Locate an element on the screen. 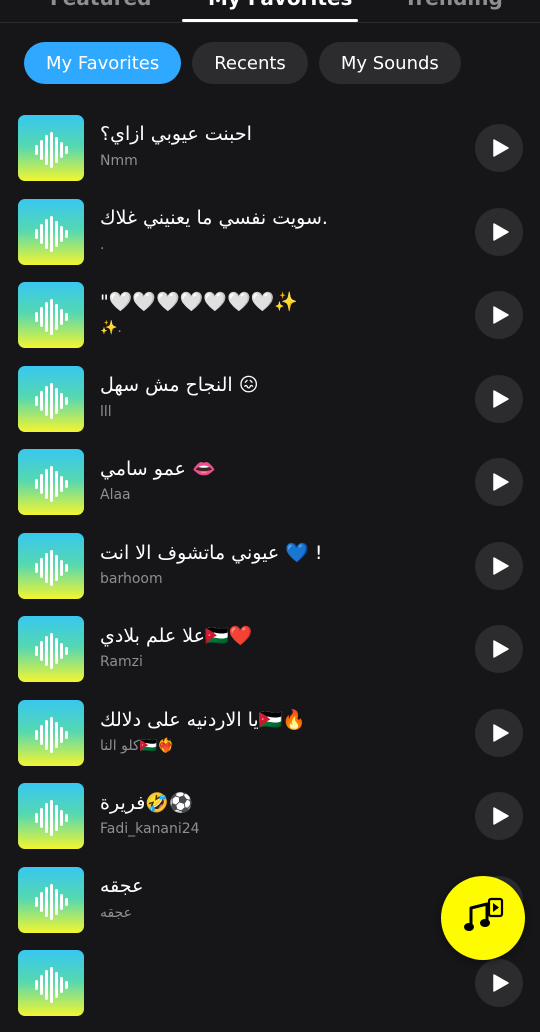 The image size is (540, 1032). sound-row: سويت نفسي ما يعنيني غلاك.. is located at coordinates (270, 239).